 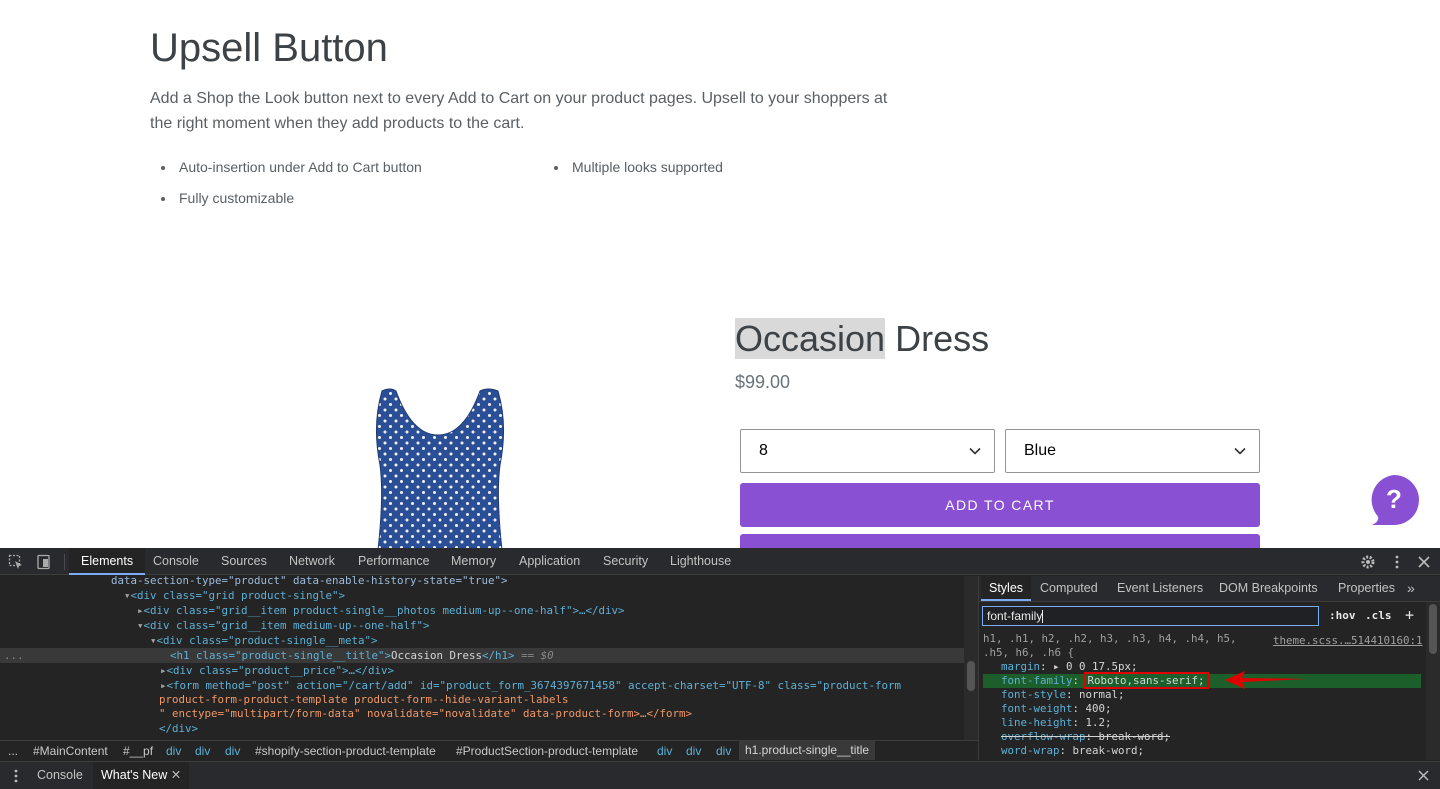 What do you see at coordinates (1409, 615) in the screenshot?
I see `add-rule-button: +` at bounding box center [1409, 615].